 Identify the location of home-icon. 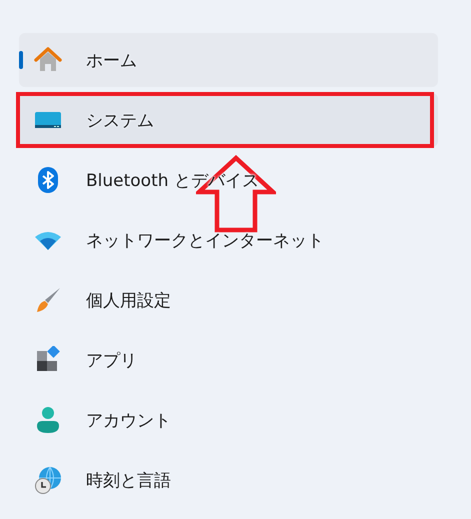
(48, 60).